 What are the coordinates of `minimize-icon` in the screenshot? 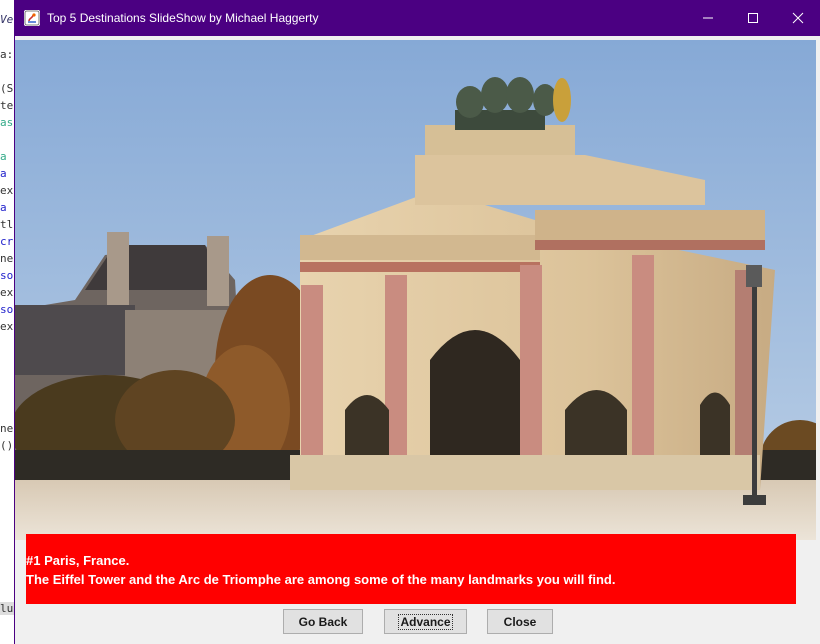 It's located at (708, 18).